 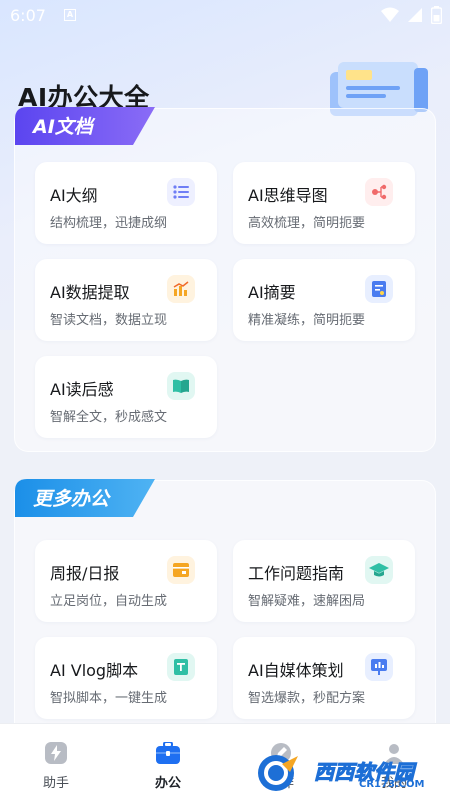 I want to click on card-title: AI数据提取, so click(x=90, y=292).